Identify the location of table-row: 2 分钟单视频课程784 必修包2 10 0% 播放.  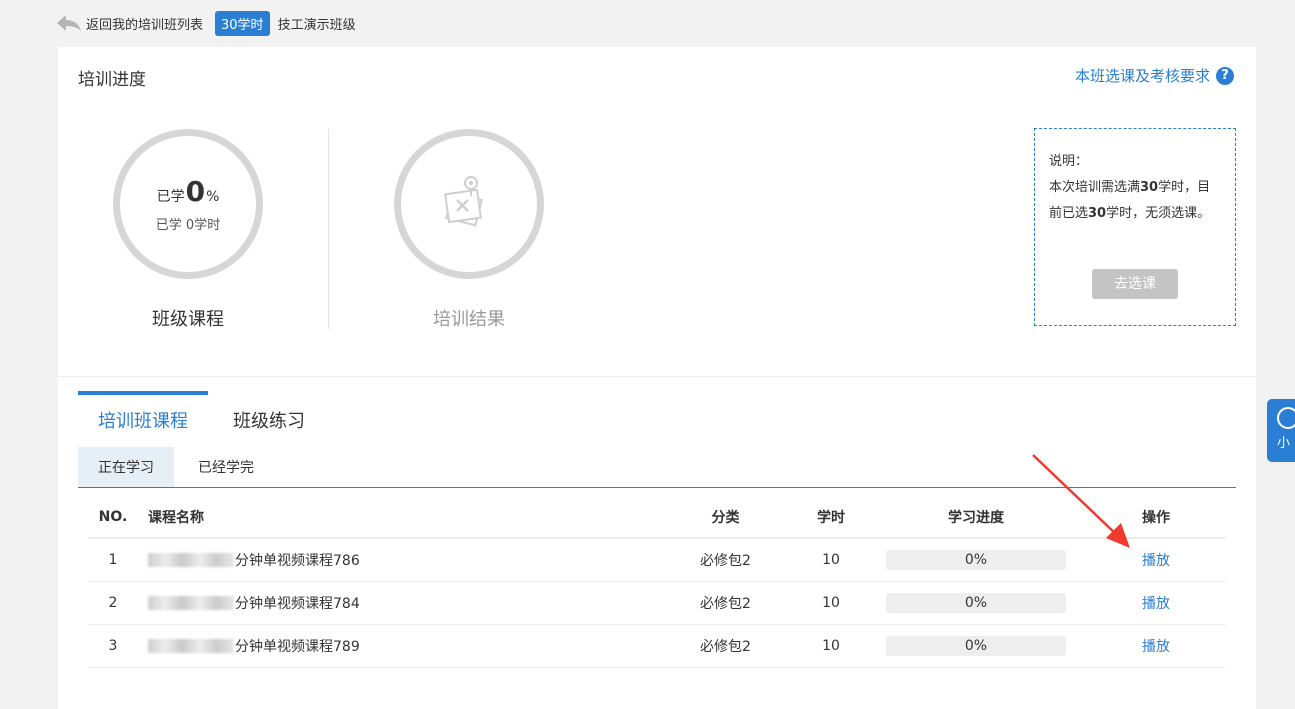
(657, 603).